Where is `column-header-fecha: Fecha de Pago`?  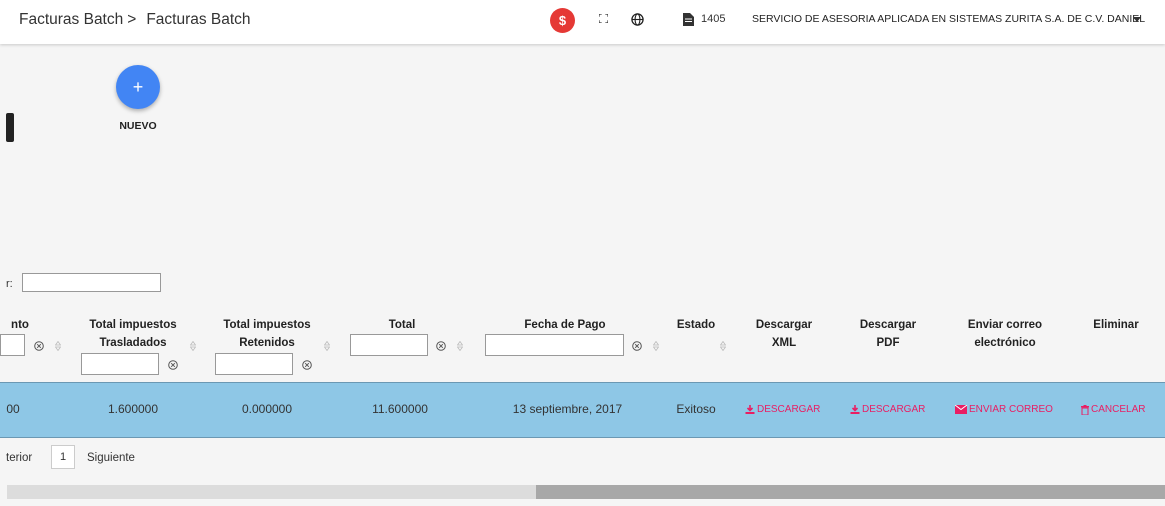
column-header-fecha: Fecha de Pago is located at coordinates (565, 325).